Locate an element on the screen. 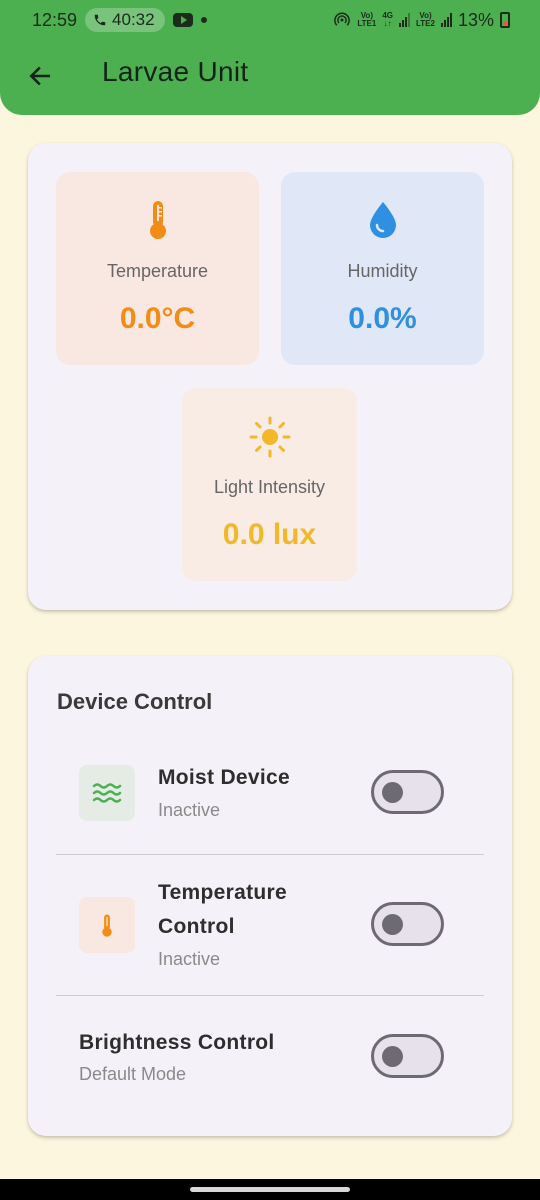  status-right: Vo) LTE1 4G ↓↑ Vo) LTE2 13% is located at coordinates (421, 20).